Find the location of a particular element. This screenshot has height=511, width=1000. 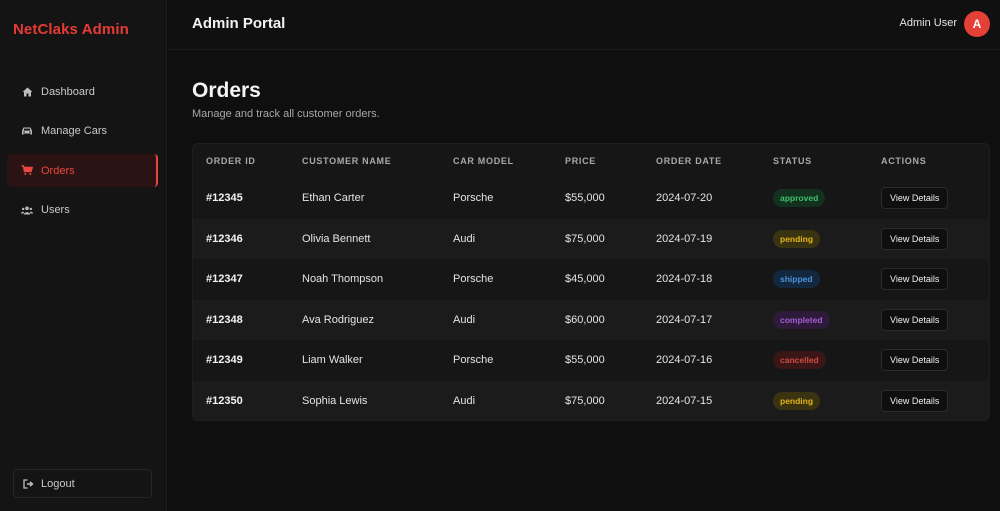

status-badge: approved is located at coordinates (799, 198).